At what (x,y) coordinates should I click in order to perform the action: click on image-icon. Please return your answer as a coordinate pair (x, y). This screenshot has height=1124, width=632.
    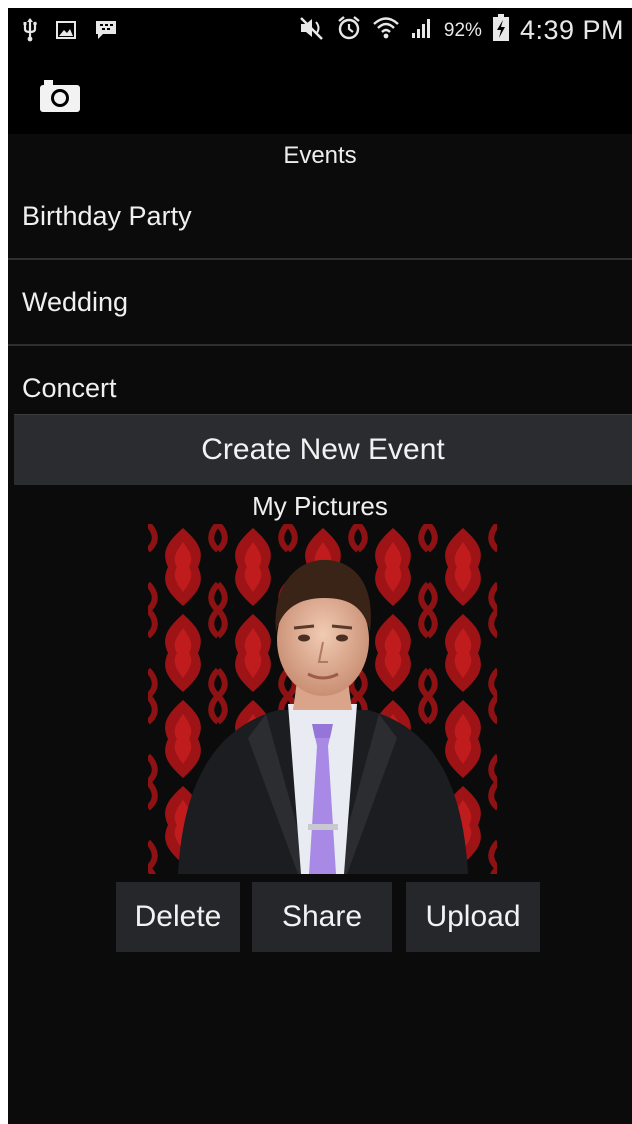
    Looking at the image, I should click on (66, 32).